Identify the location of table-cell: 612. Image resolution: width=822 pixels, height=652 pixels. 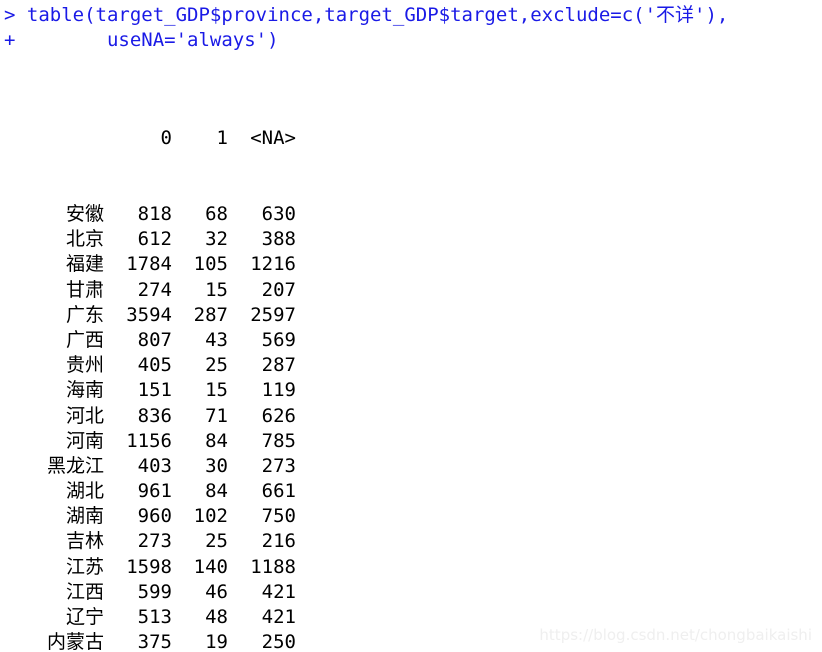
(154, 239).